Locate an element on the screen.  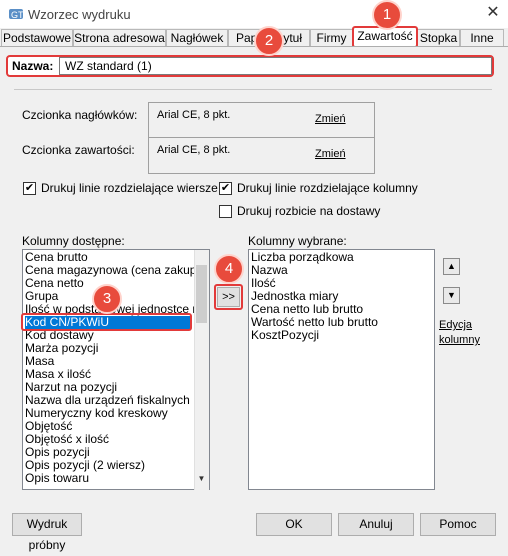
content-font-change-link: Zmień is located at coordinates (330, 154).